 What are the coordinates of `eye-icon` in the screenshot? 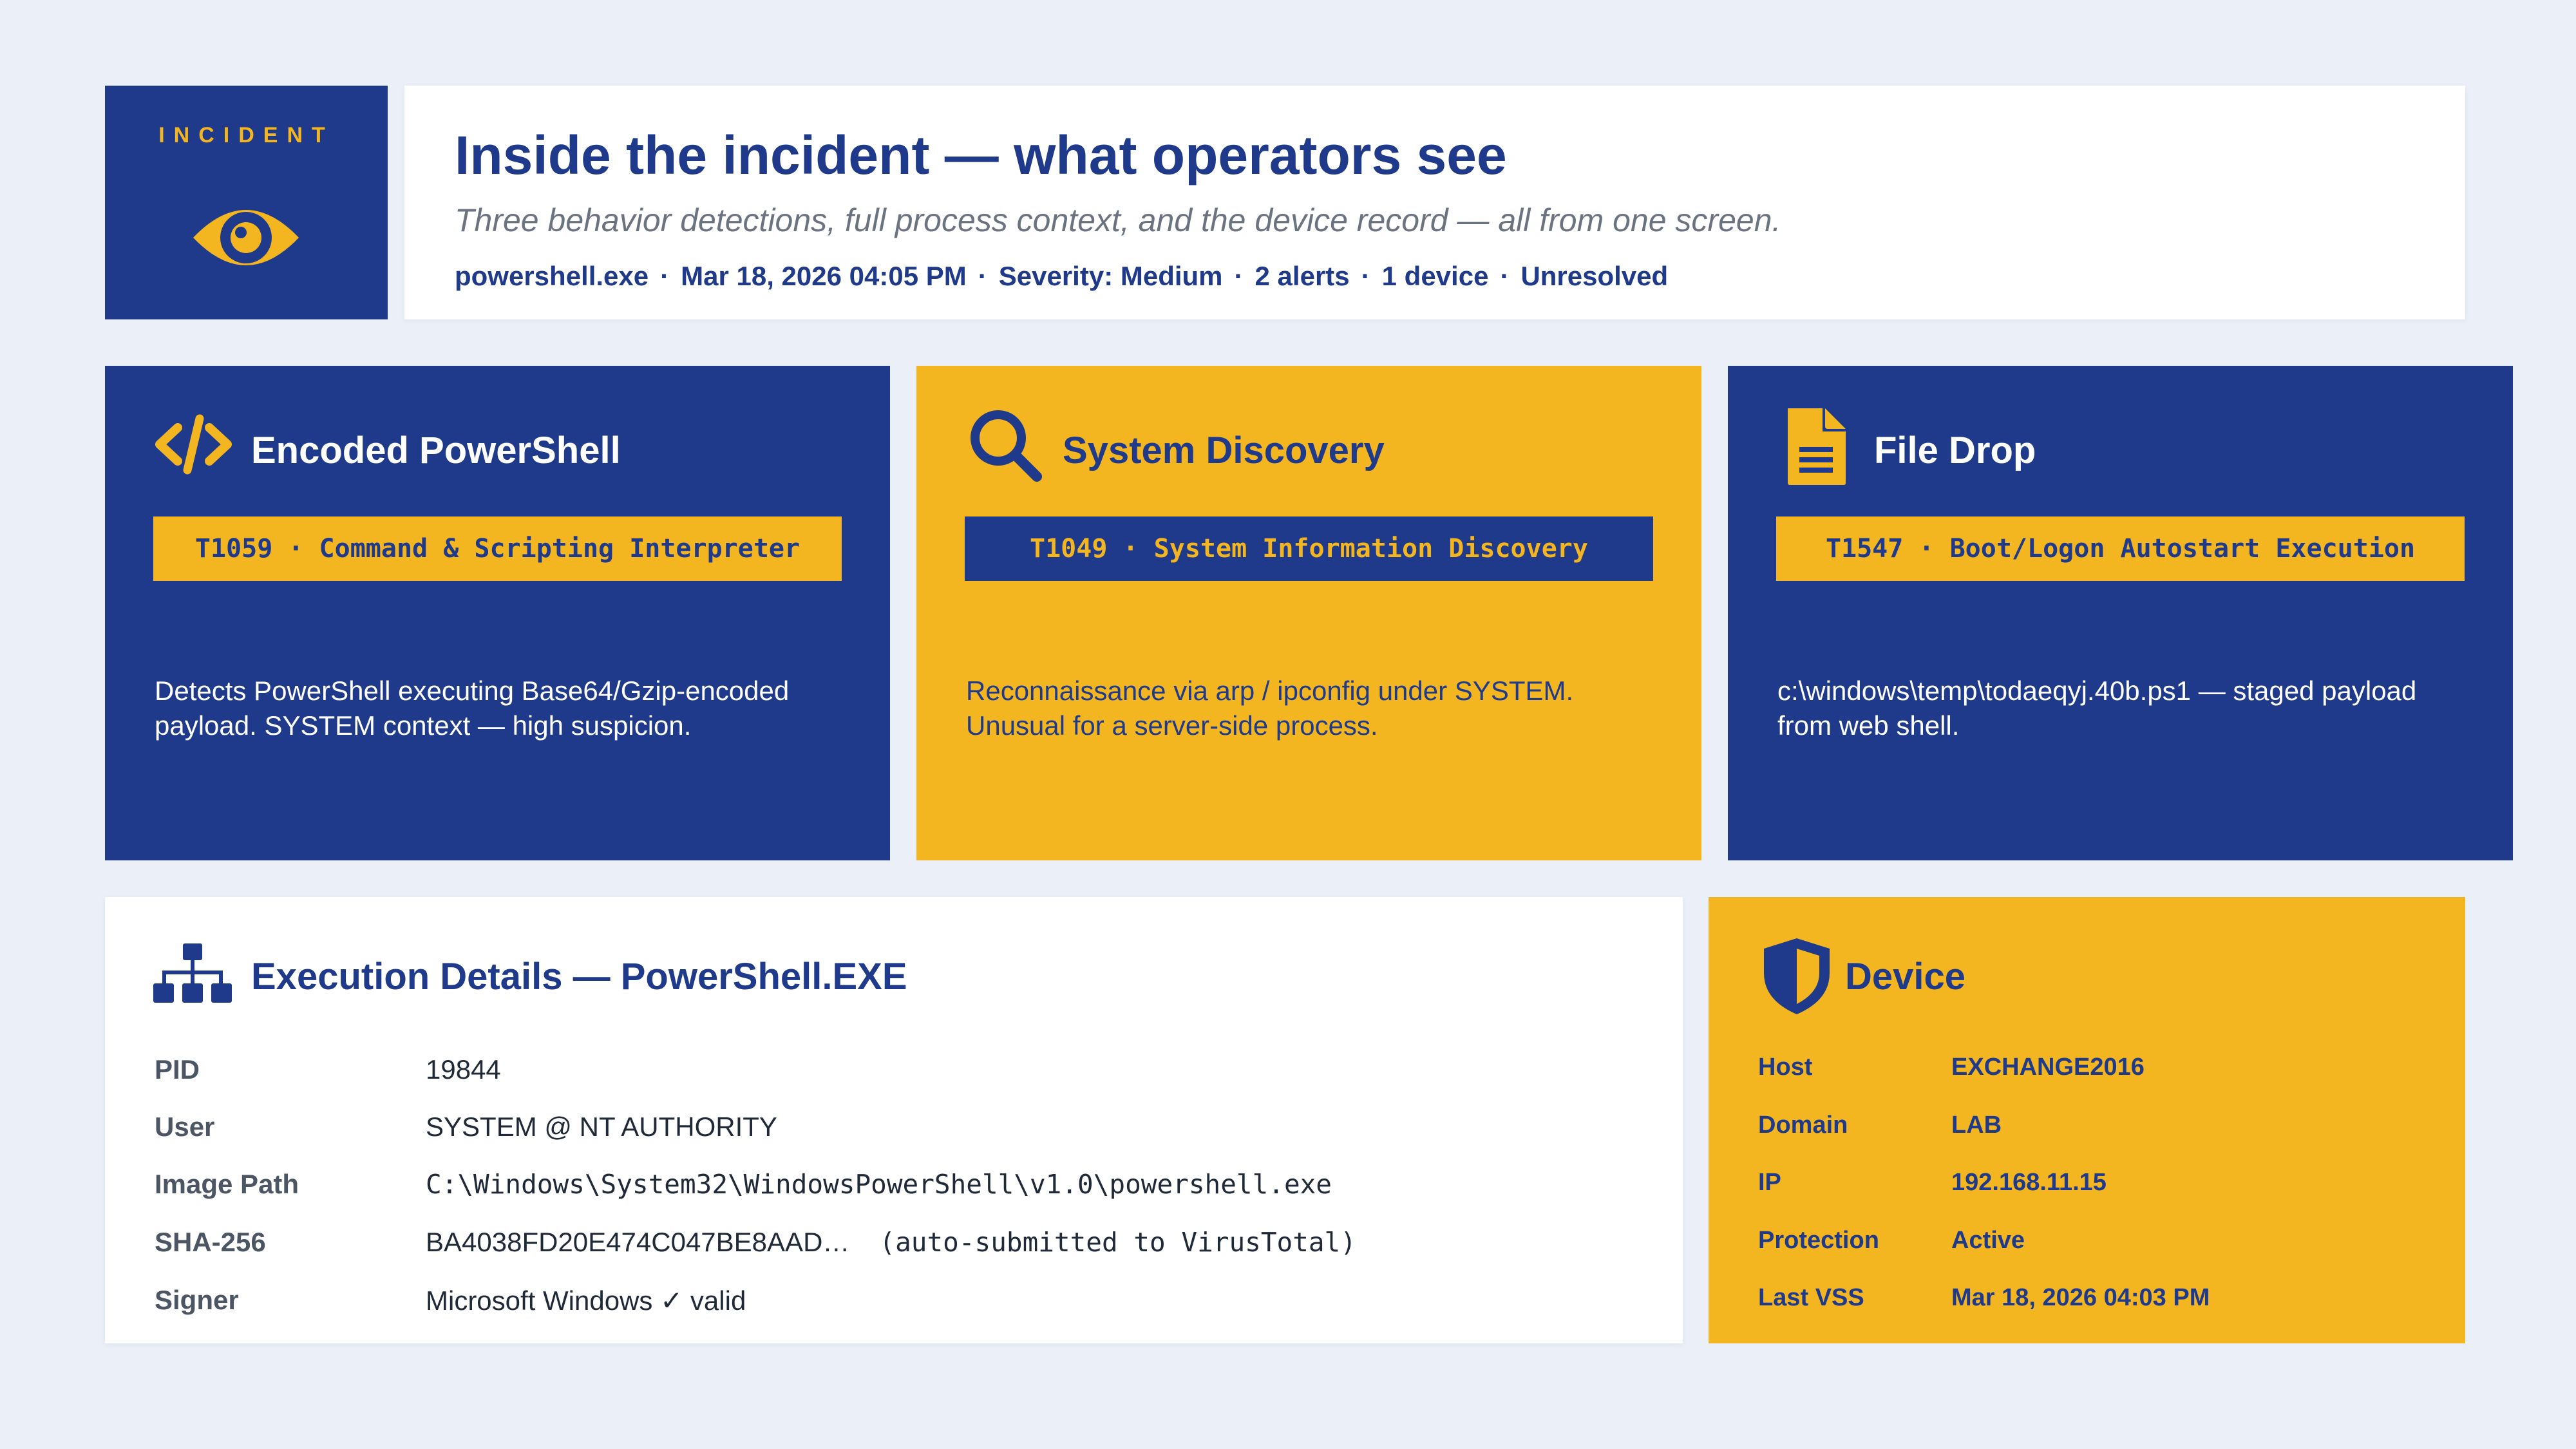 It's located at (246, 238).